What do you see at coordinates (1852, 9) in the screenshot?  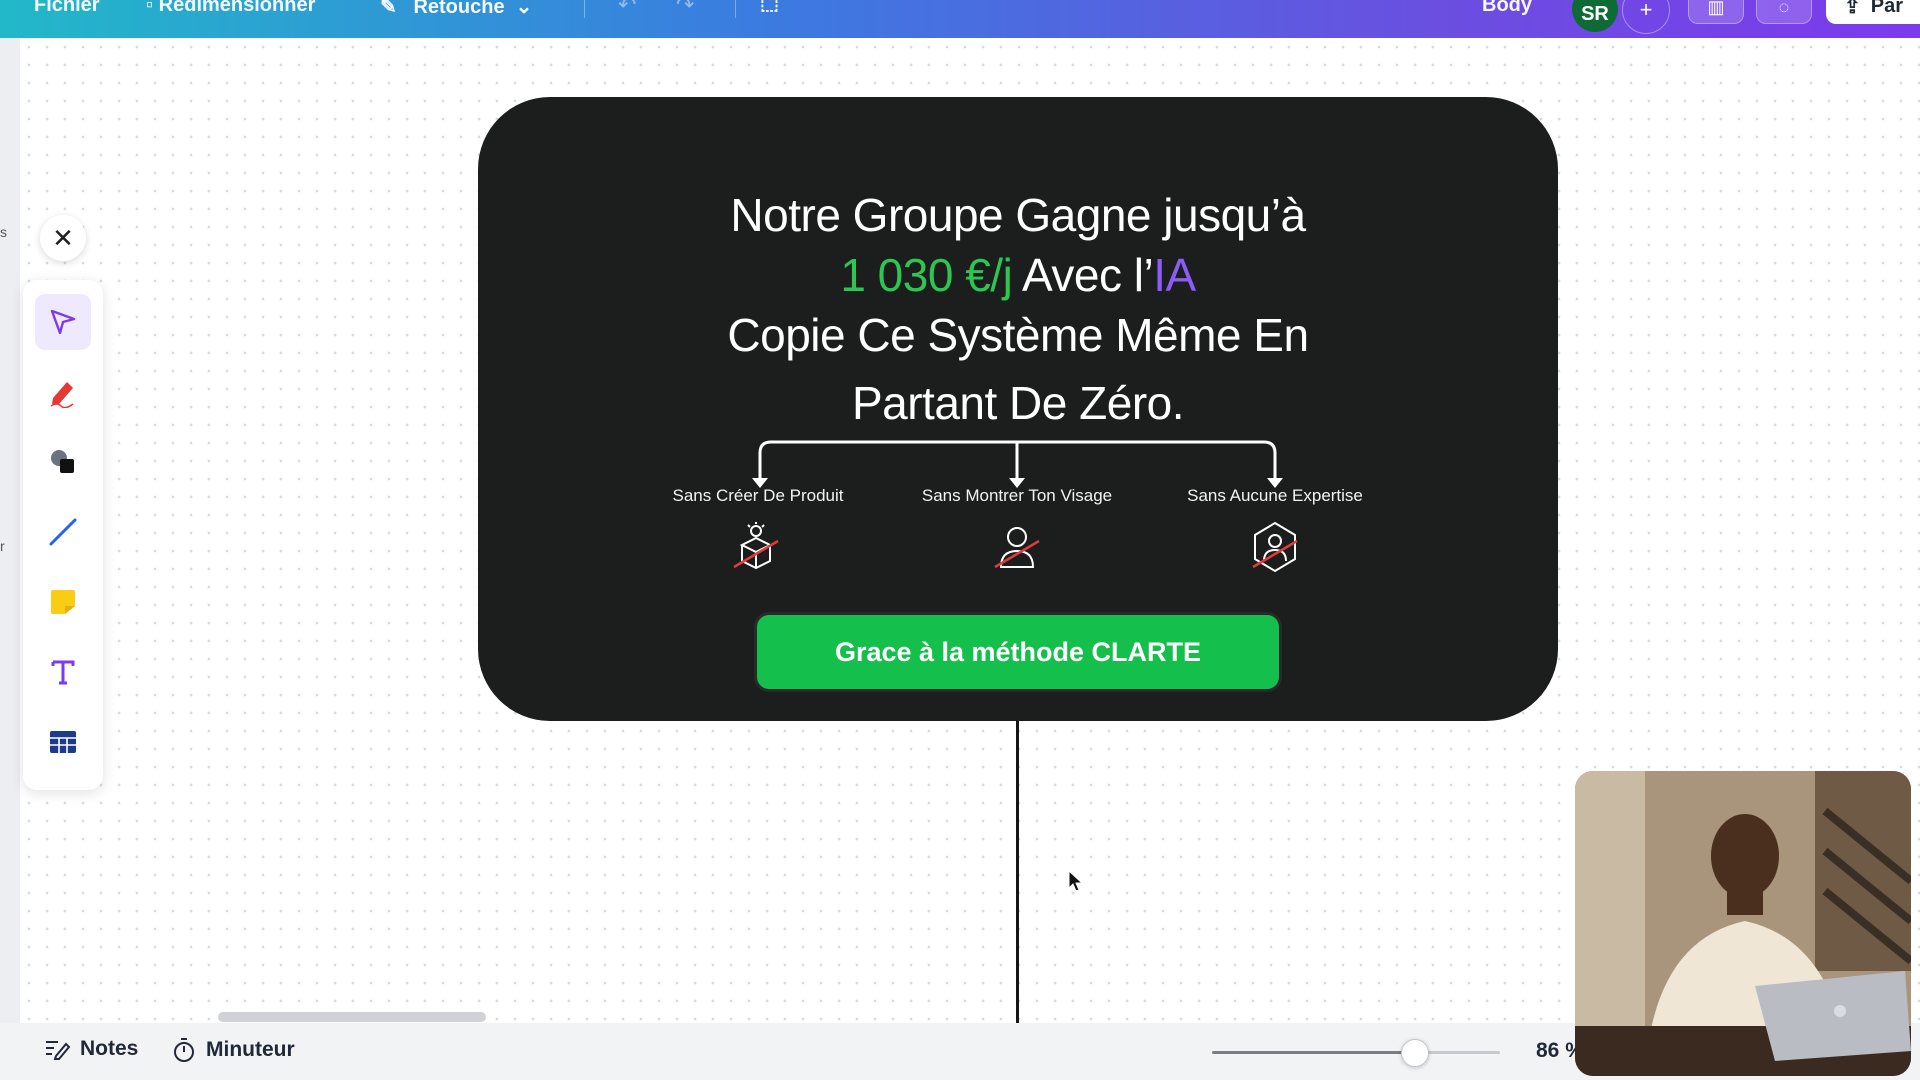 I see `share-icon: ⇪` at bounding box center [1852, 9].